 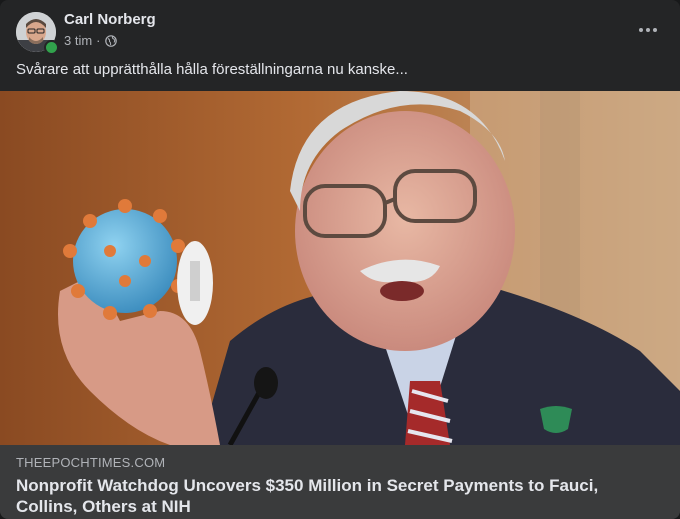 I want to click on more-options-icon, so click(x=648, y=30).